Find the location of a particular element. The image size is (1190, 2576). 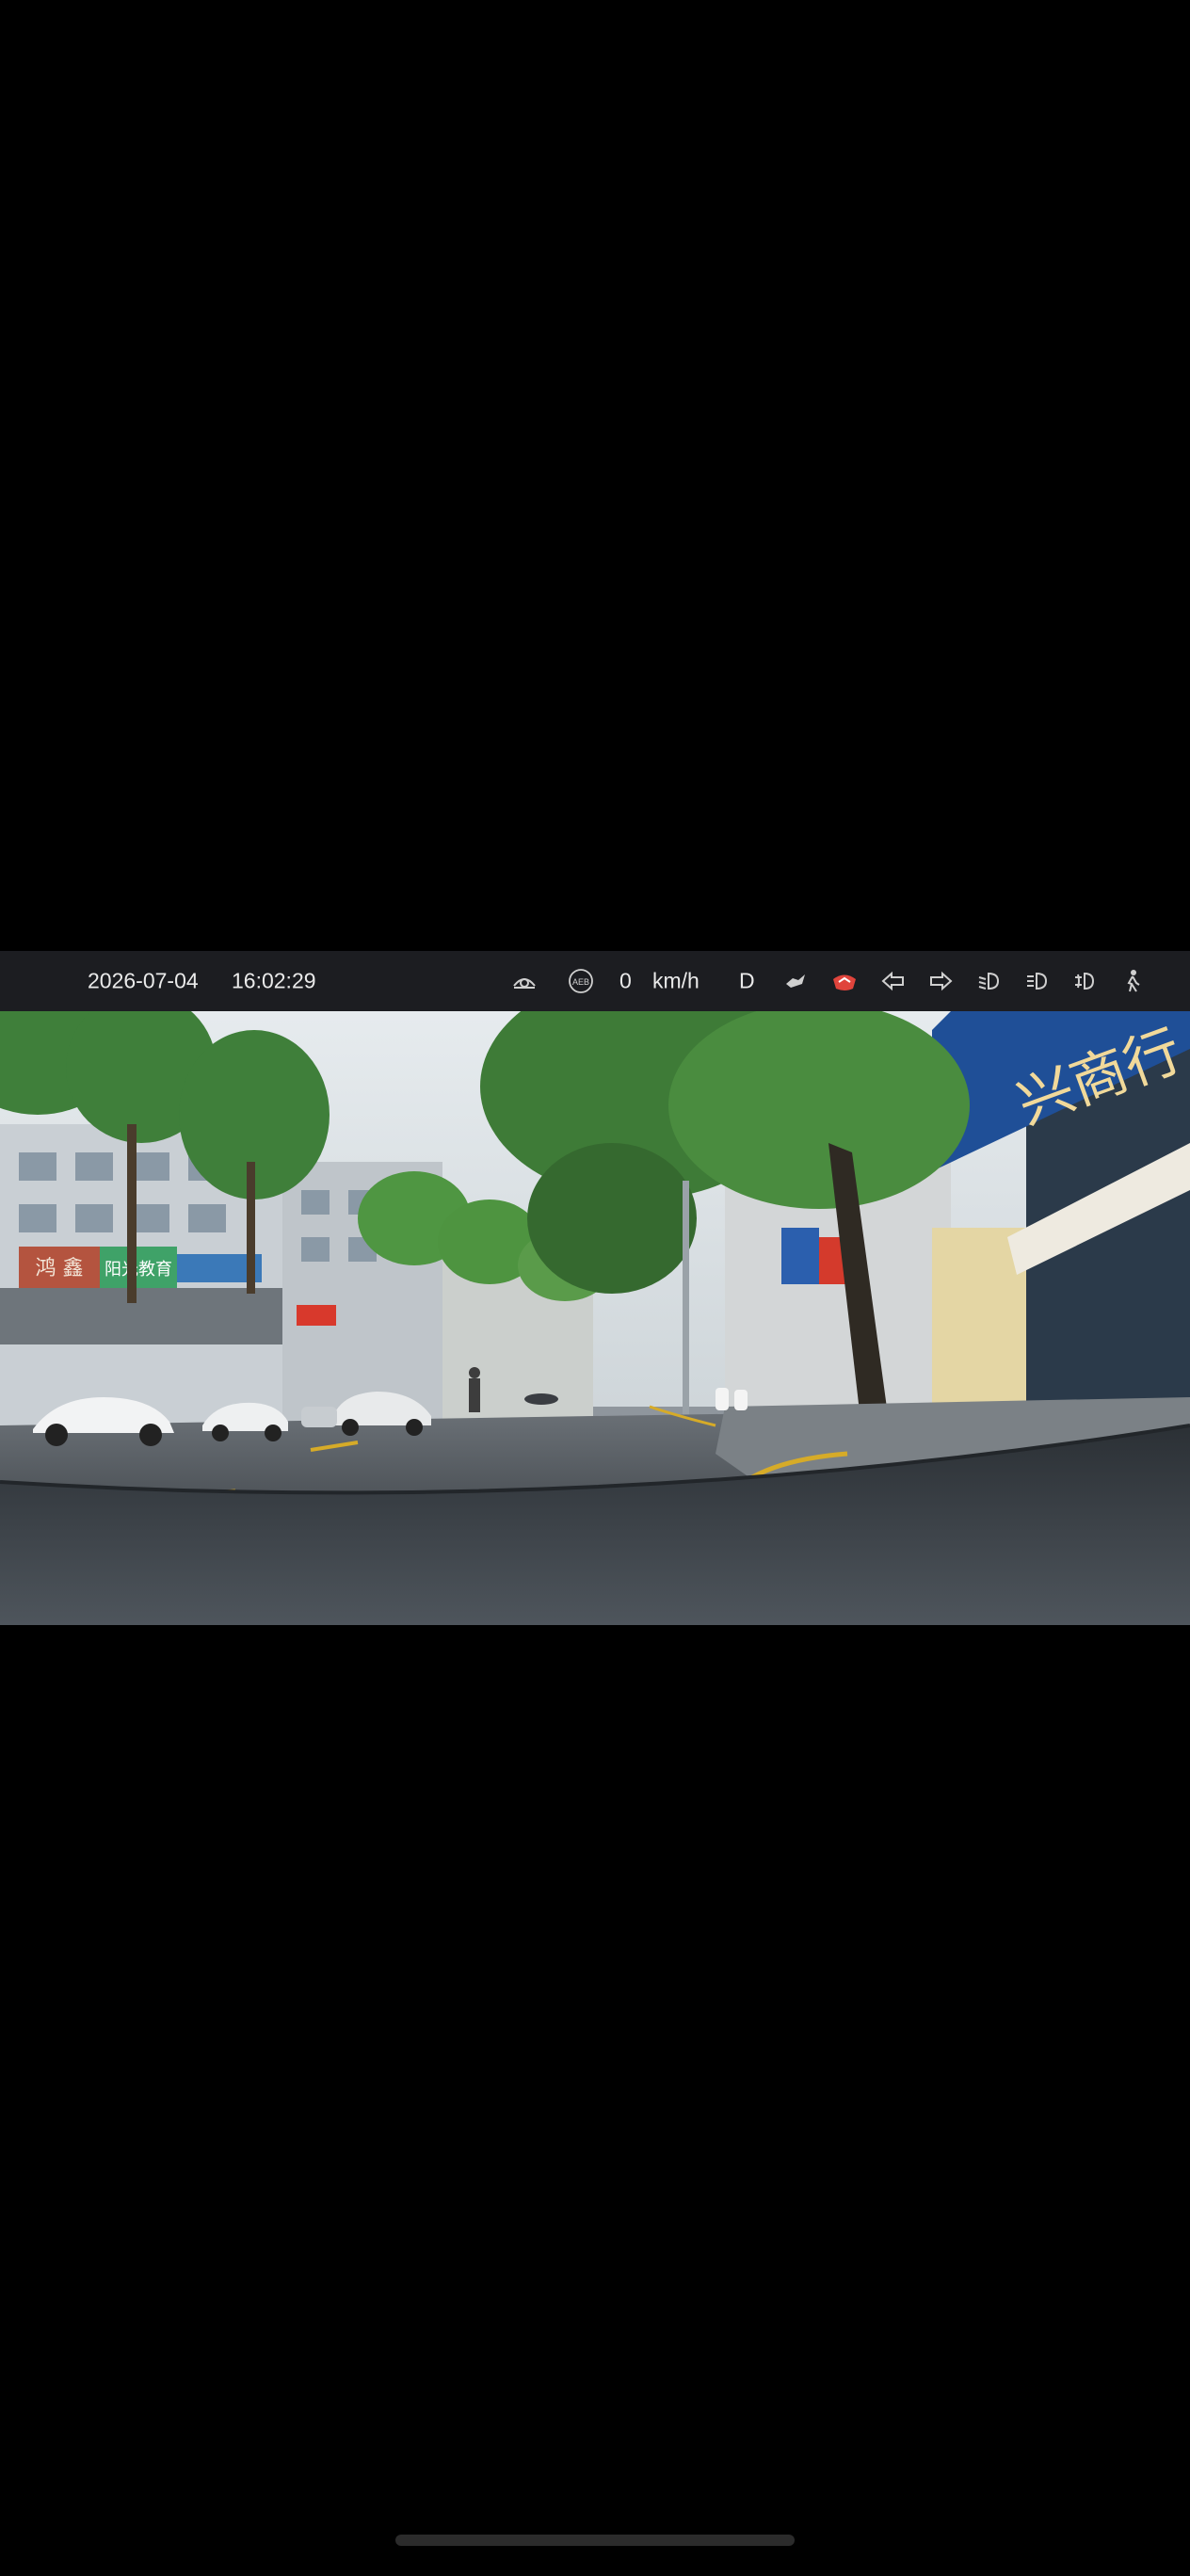

recording-date: 2026-07-04 is located at coordinates (144, 980).